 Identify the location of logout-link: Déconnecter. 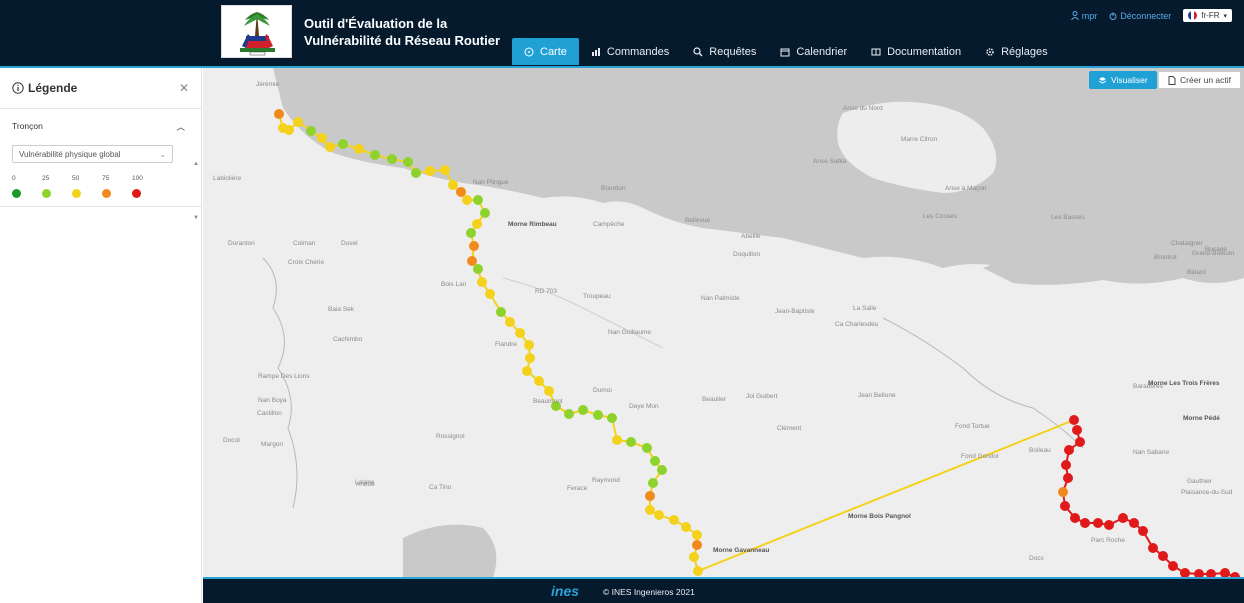
(1140, 16).